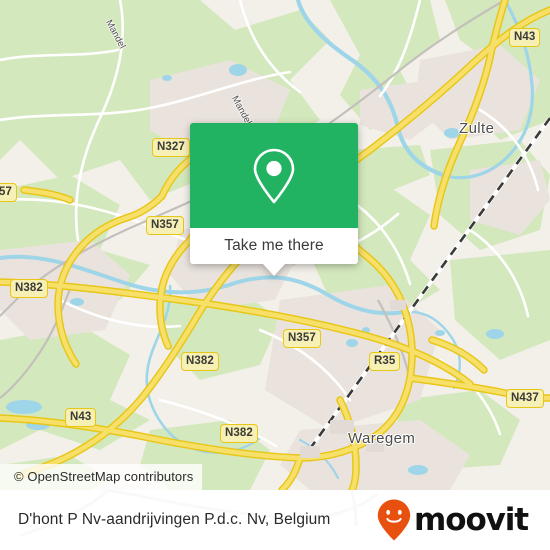 The width and height of the screenshot is (550, 550). Describe the element at coordinates (274, 270) in the screenshot. I see `card-pointer-tail` at that location.